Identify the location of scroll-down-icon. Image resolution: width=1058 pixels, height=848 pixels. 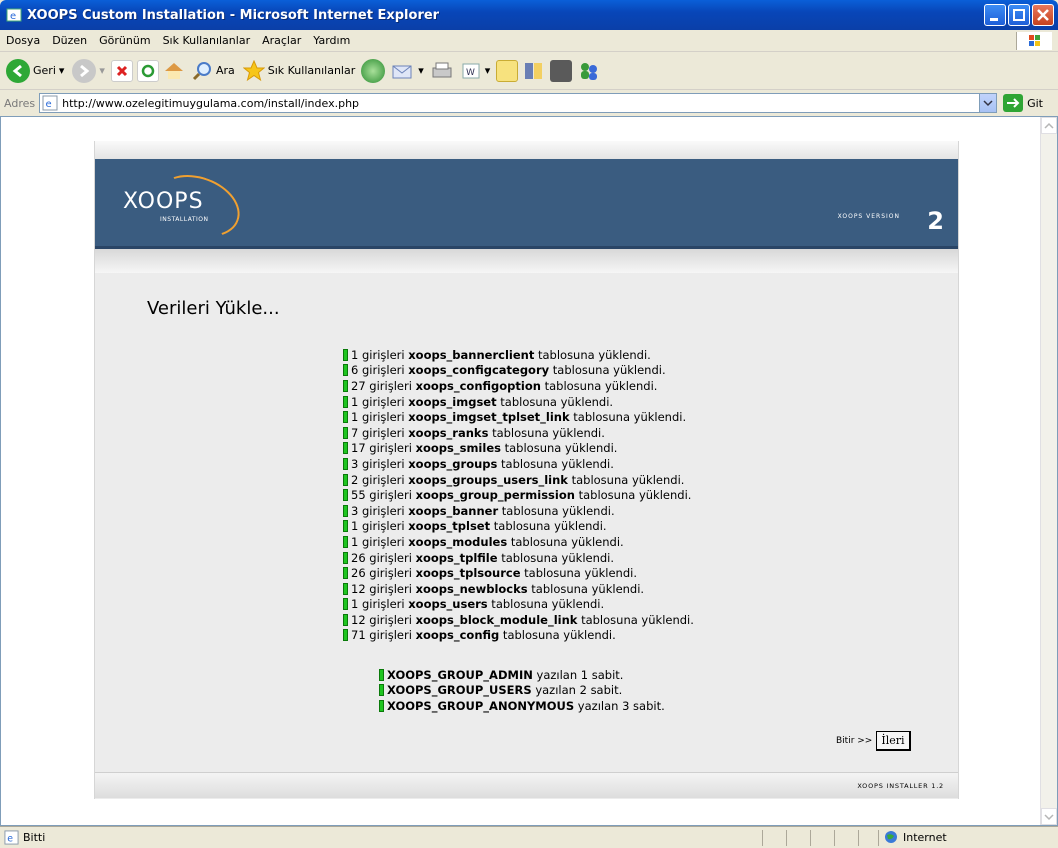
(1049, 816).